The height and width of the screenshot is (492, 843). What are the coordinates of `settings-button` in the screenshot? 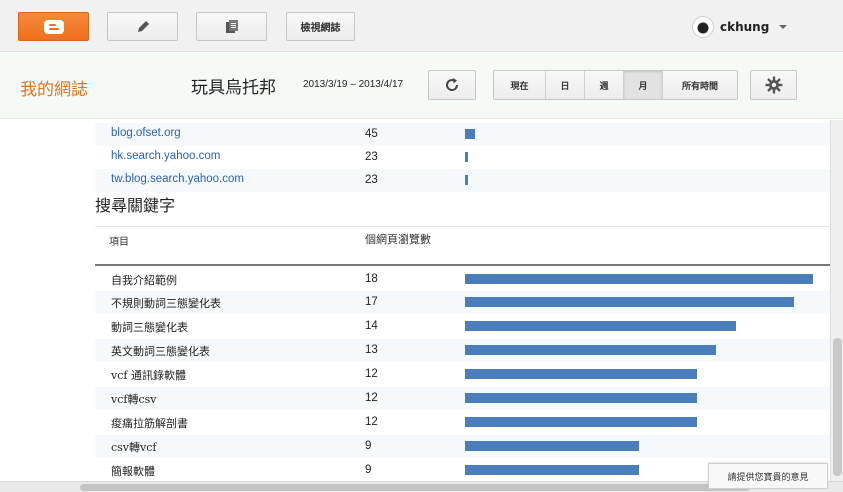 It's located at (773, 85).